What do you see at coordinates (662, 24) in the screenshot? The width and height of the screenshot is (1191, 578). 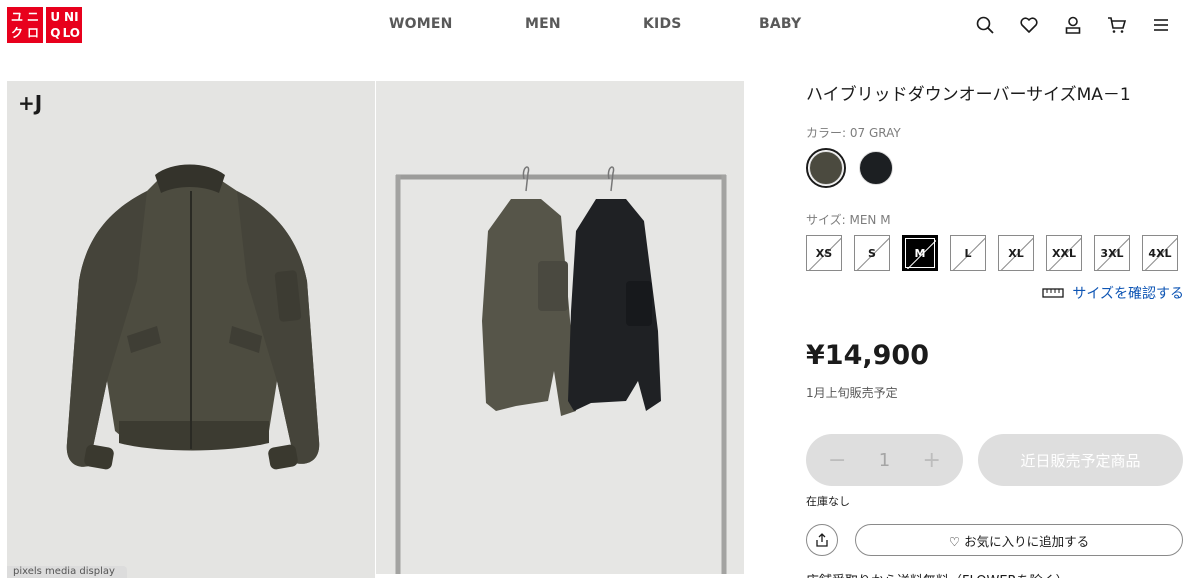 I see `nav-kids: KIDS` at bounding box center [662, 24].